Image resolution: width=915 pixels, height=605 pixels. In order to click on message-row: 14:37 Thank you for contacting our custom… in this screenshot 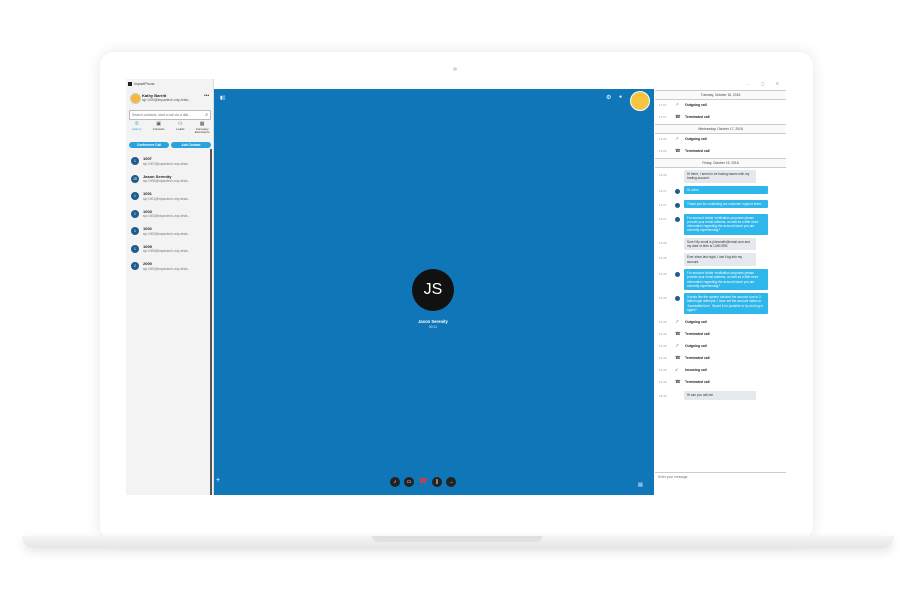, I will do `click(720, 205)`.